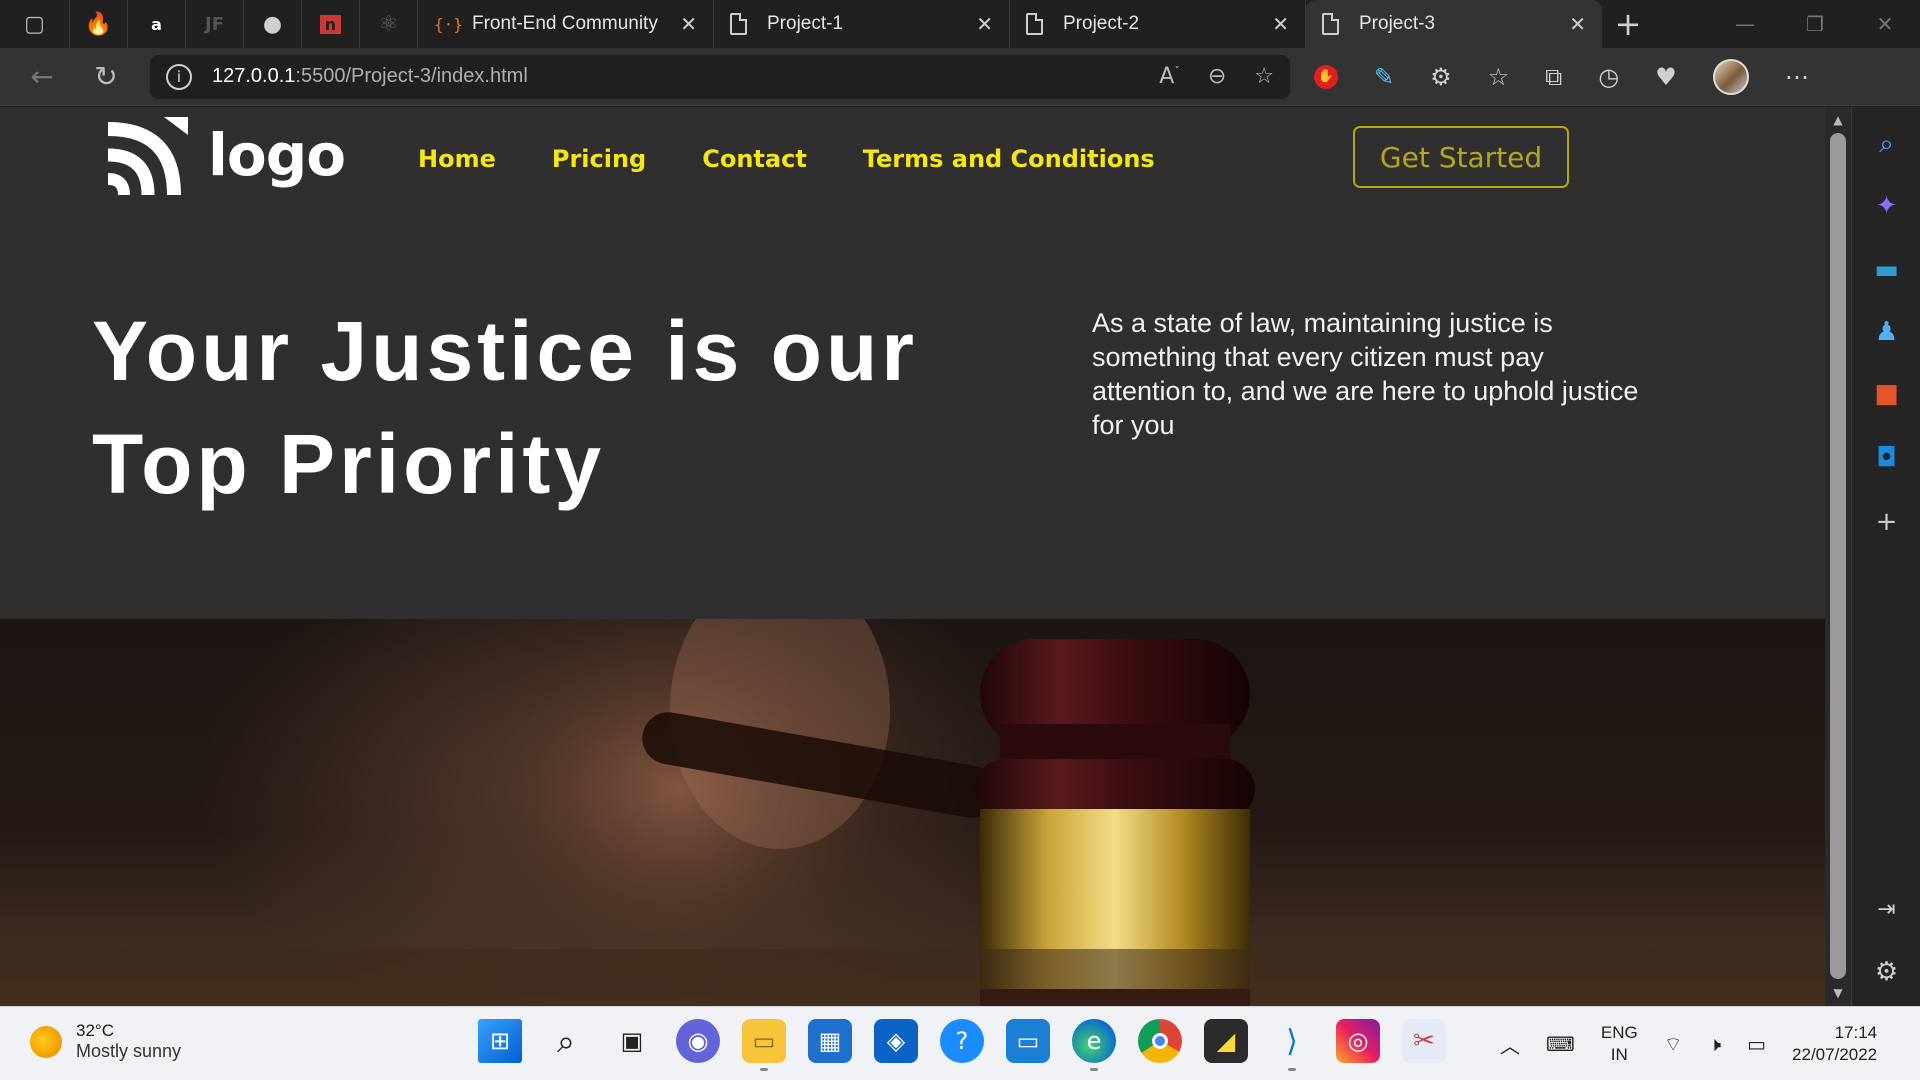 Image resolution: width=1920 pixels, height=1080 pixels. What do you see at coordinates (1608, 77) in the screenshot?
I see `history-icon: ◷` at bounding box center [1608, 77].